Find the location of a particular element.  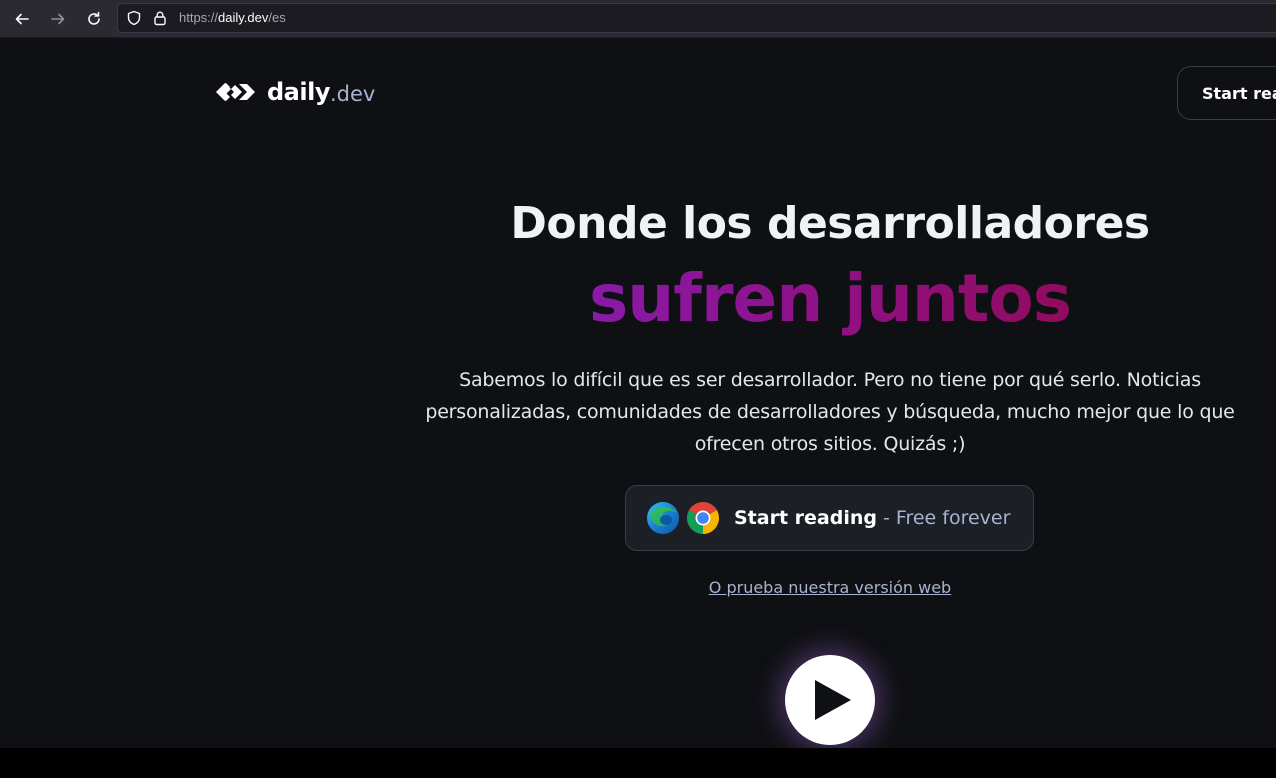

reload-icon is located at coordinates (94, 18).